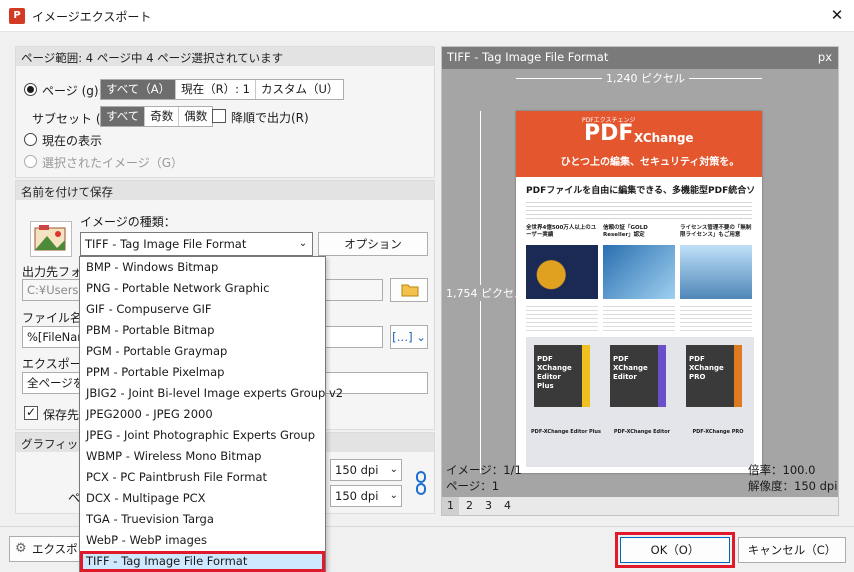  What do you see at coordinates (202, 477) in the screenshot?
I see `dropdown-item: PCX - PC Paintbrush File Format` at bounding box center [202, 477].